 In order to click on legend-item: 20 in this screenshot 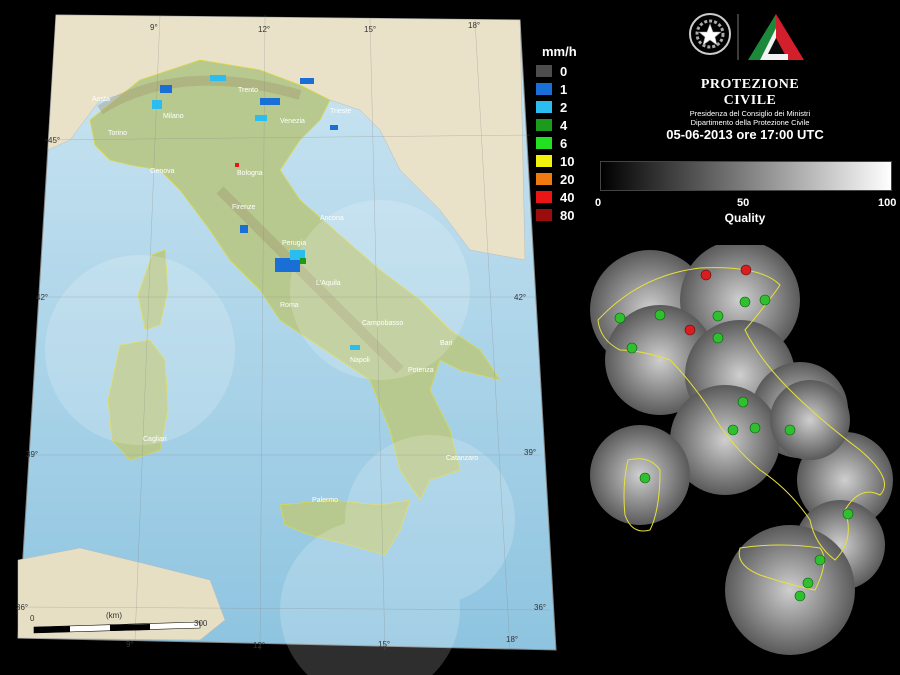, I will do `click(566, 179)`.